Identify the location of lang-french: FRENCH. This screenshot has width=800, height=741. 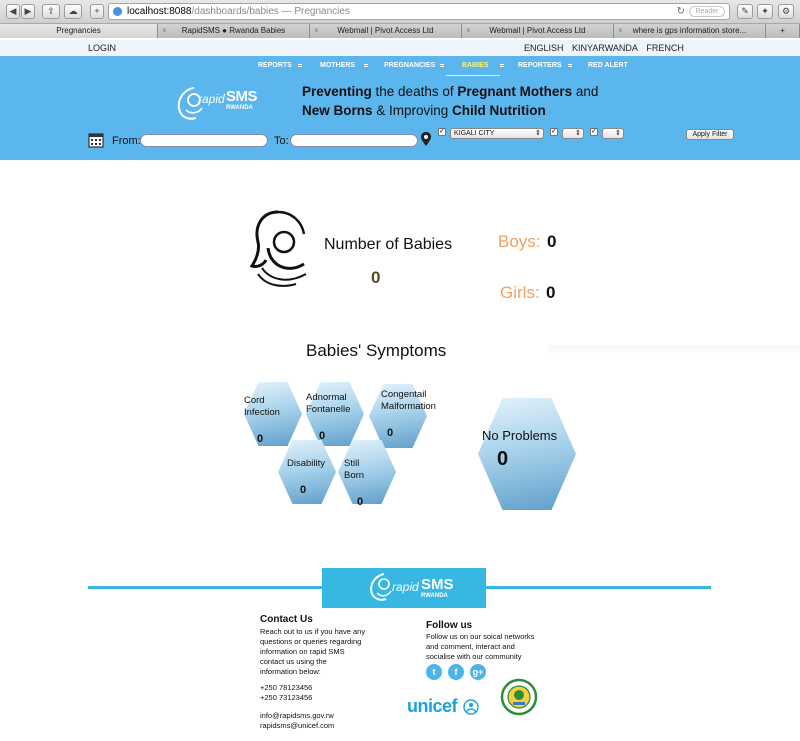
(665, 48).